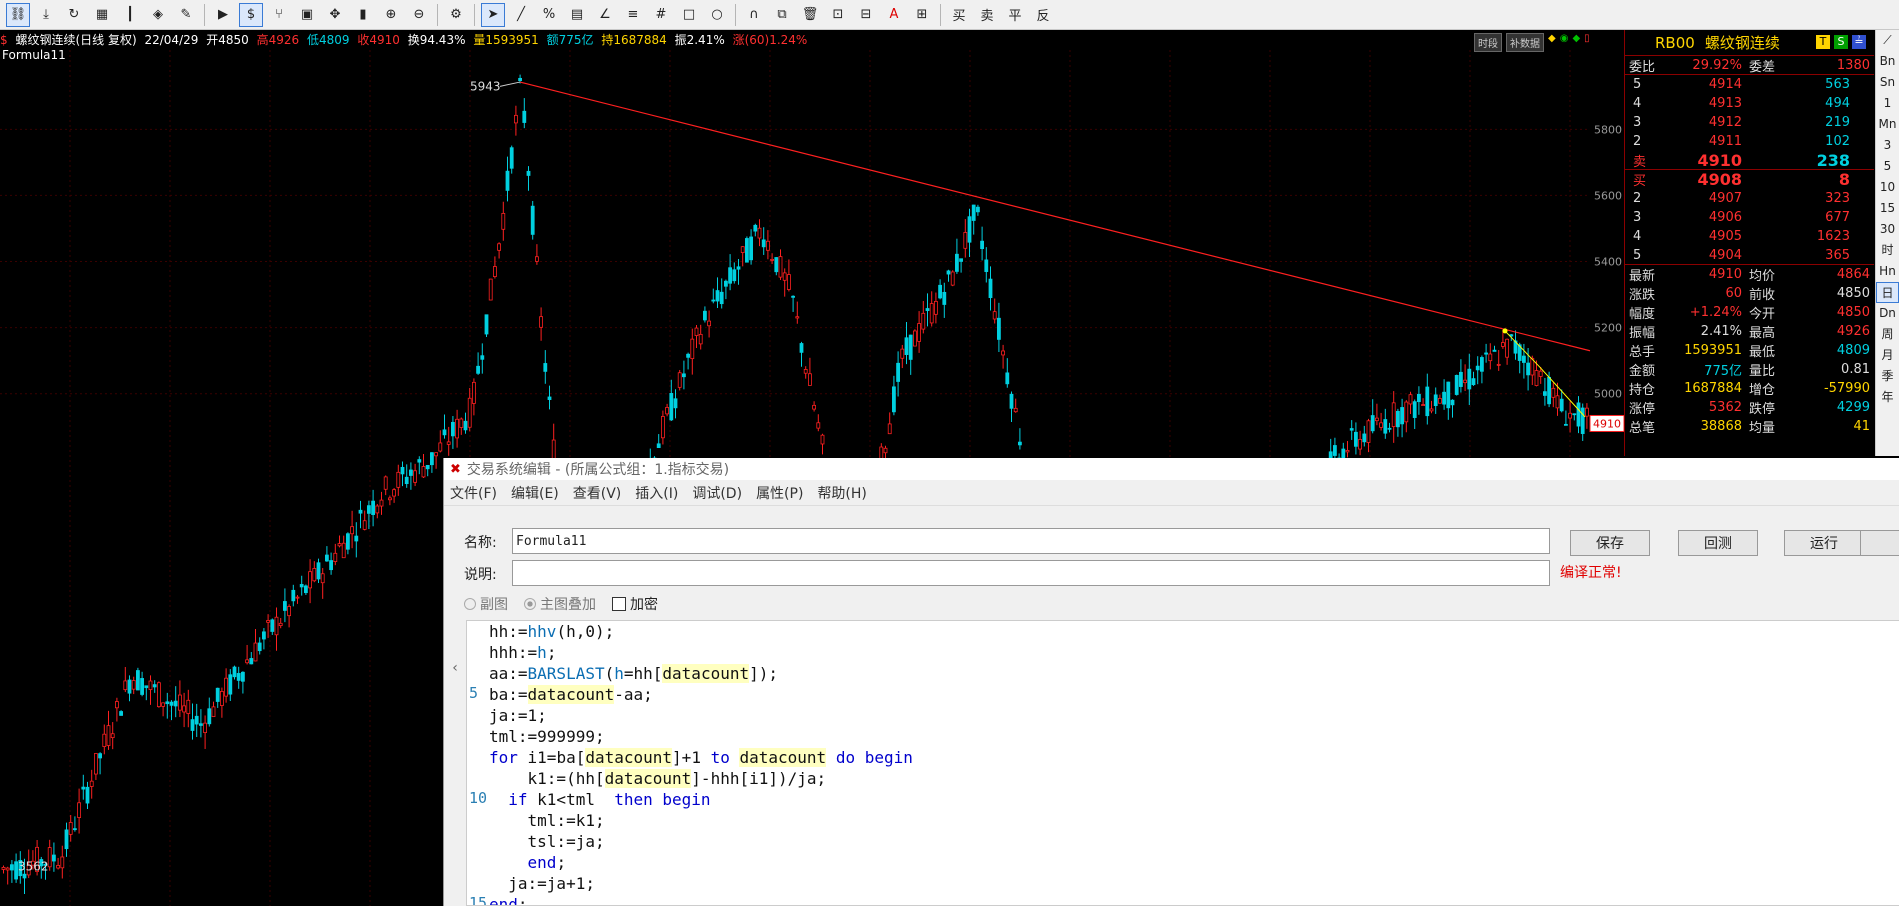  Describe the element at coordinates (779, 493) in the screenshot. I see `menu-item-5: 属性(P)` at that location.